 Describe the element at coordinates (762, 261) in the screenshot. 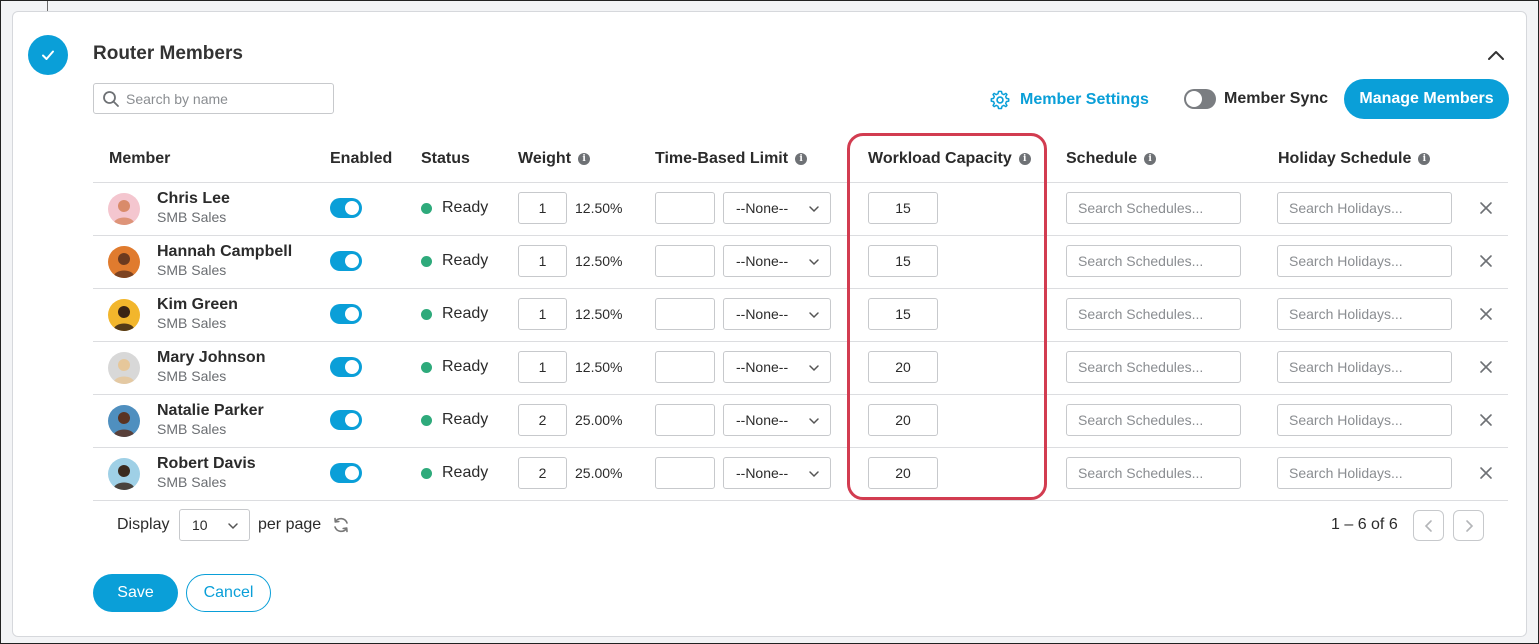

I see `select-value: --None--` at that location.